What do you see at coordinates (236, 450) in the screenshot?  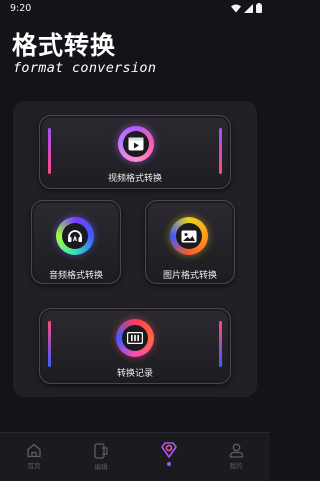 I see `person-icon` at bounding box center [236, 450].